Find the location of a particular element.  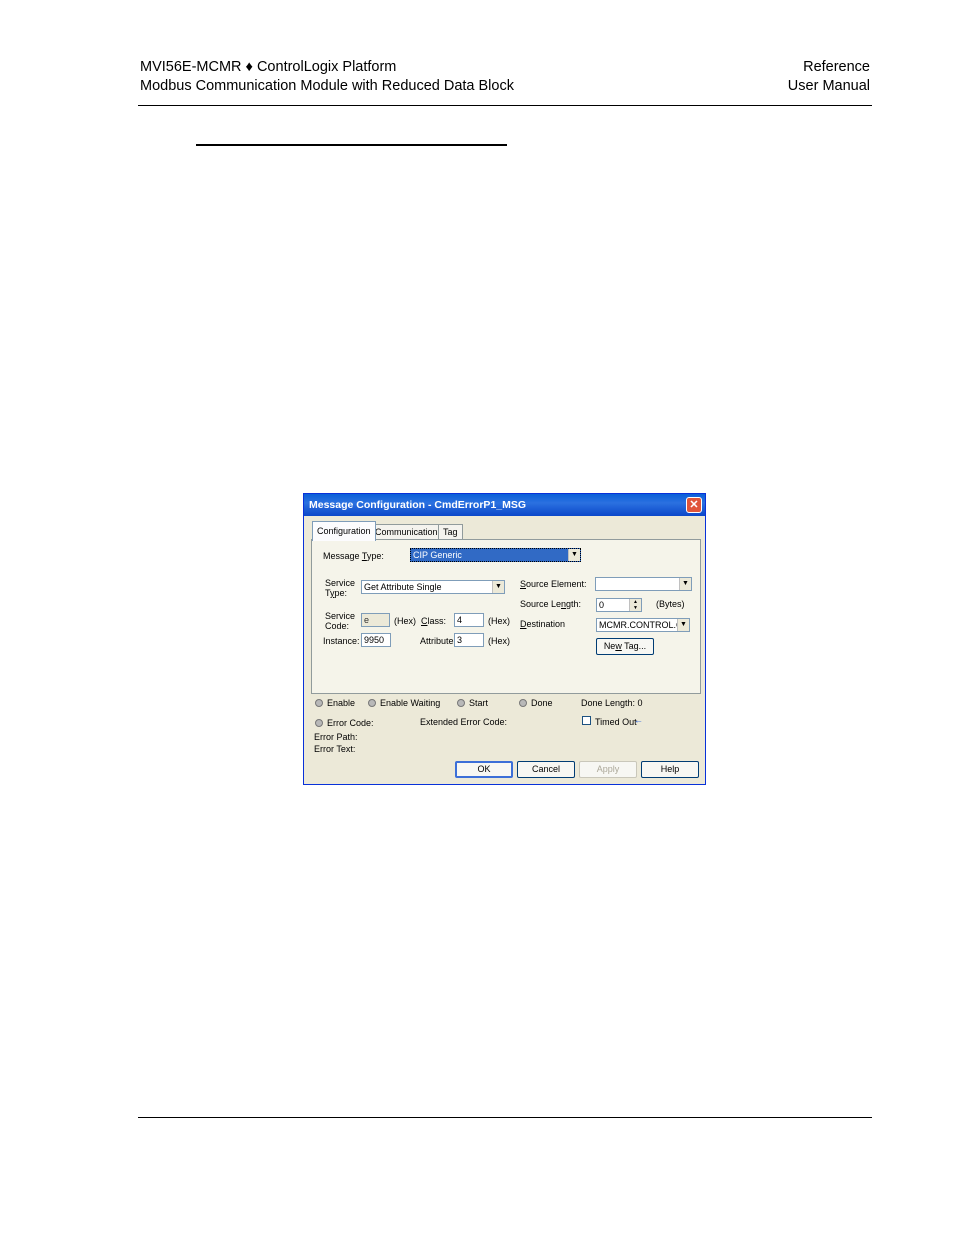

destination-label: Destination is located at coordinates (543, 624).